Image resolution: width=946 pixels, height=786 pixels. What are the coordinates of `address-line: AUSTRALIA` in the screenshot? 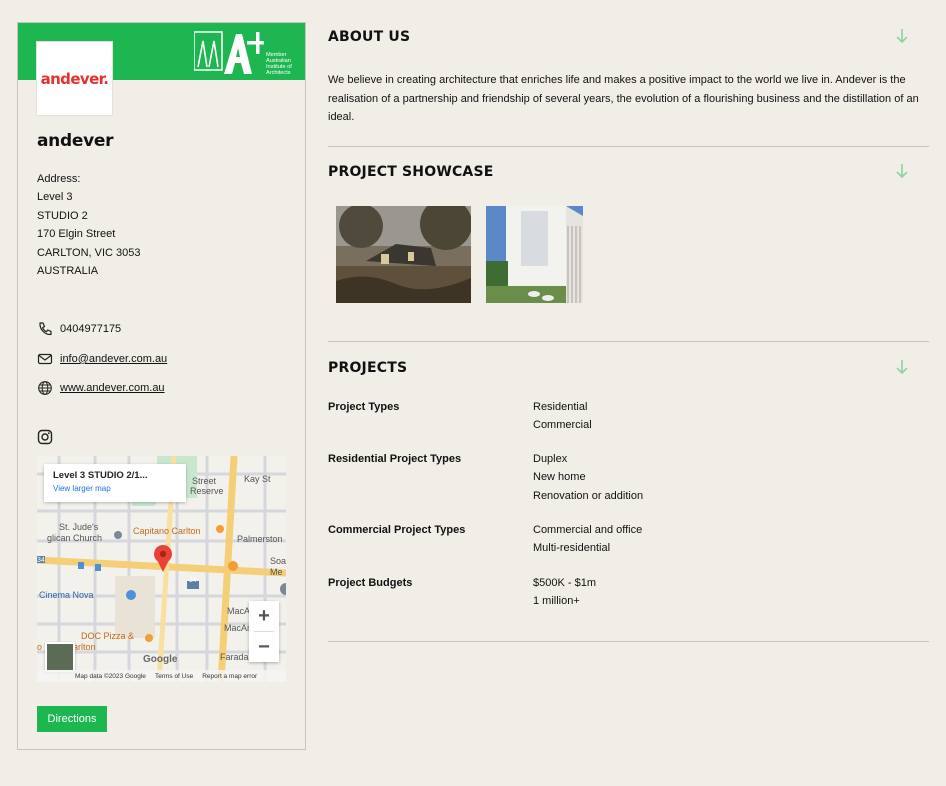 It's located at (68, 271).